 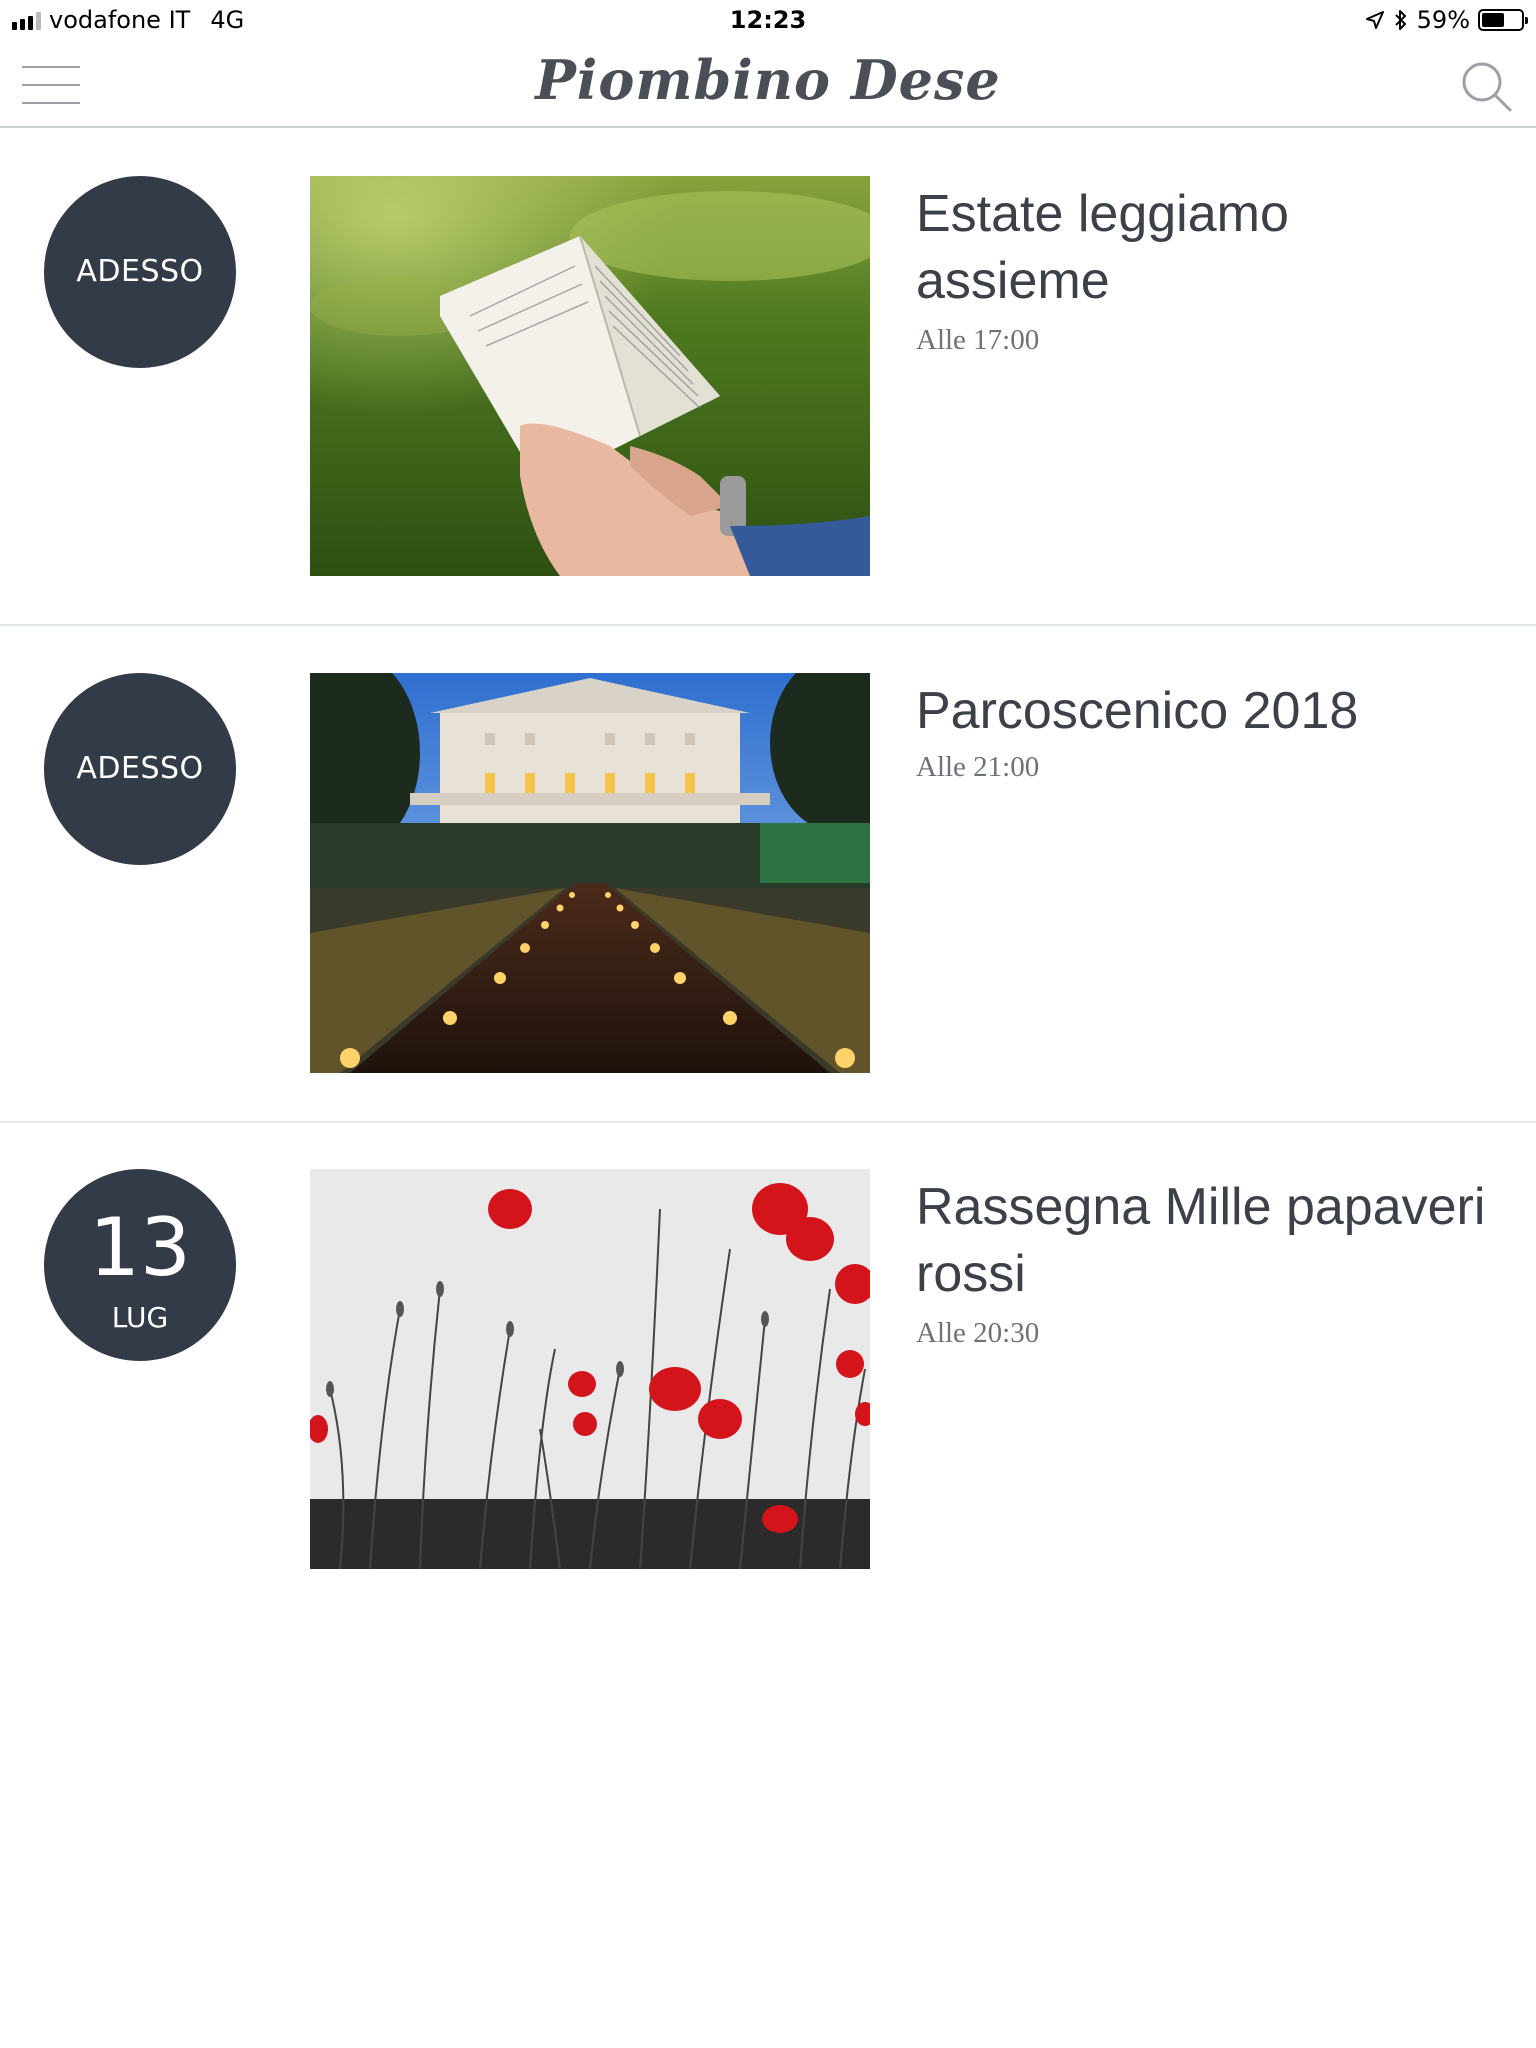 What do you see at coordinates (590, 1369) in the screenshot?
I see `event-image-red-poppies` at bounding box center [590, 1369].